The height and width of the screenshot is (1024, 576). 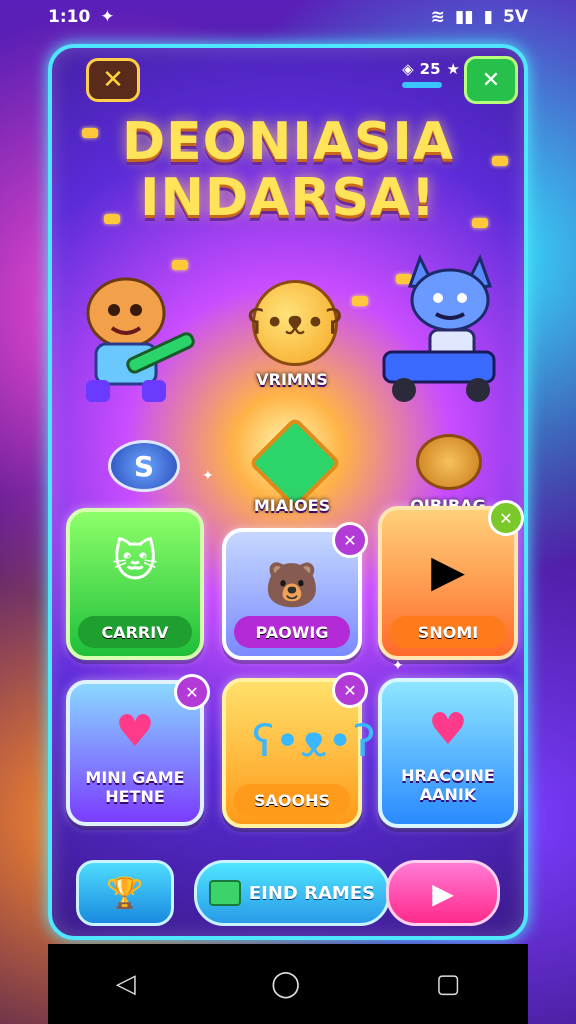 What do you see at coordinates (144, 466) in the screenshot?
I see `coin-icon: S` at bounding box center [144, 466].